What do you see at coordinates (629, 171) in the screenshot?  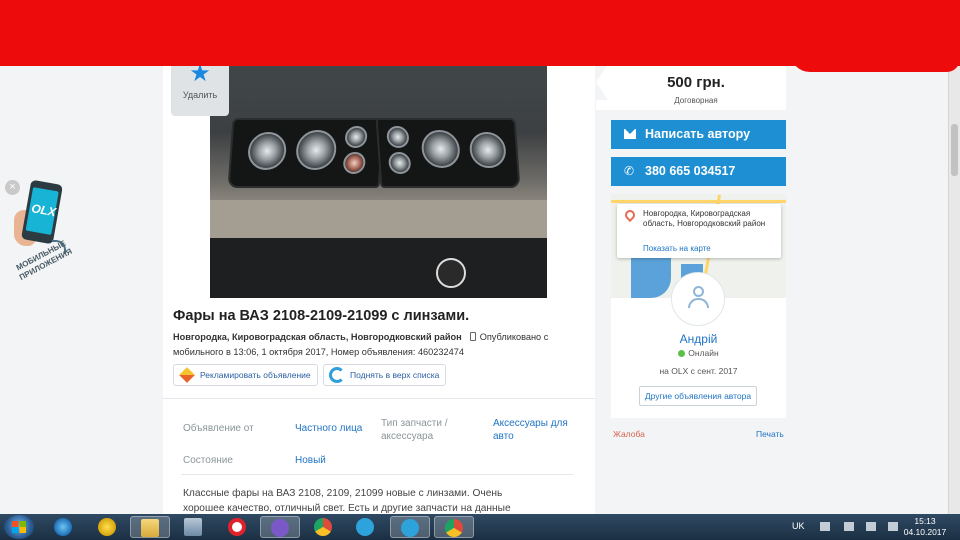 I see `phone-icon: ✆` at bounding box center [629, 171].